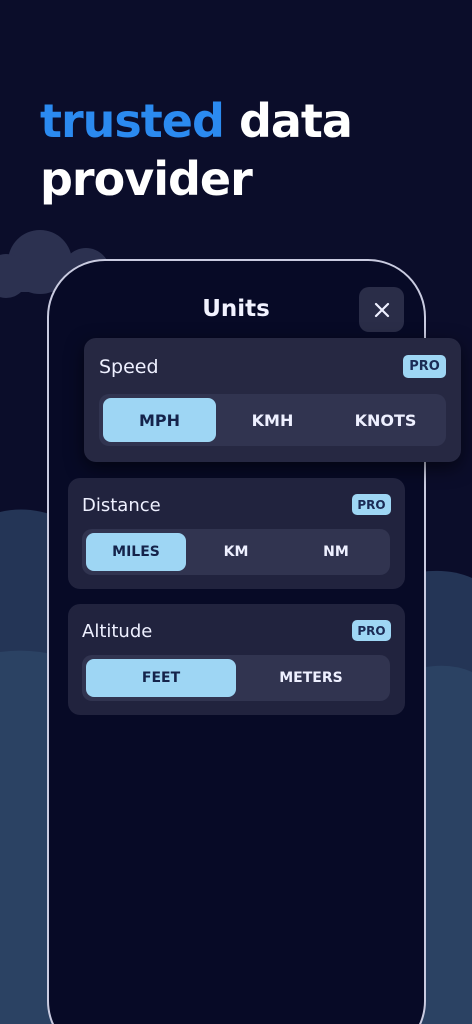 This screenshot has height=1024, width=472. Describe the element at coordinates (159, 420) in the screenshot. I see `speed-option-mph: MPH` at that location.